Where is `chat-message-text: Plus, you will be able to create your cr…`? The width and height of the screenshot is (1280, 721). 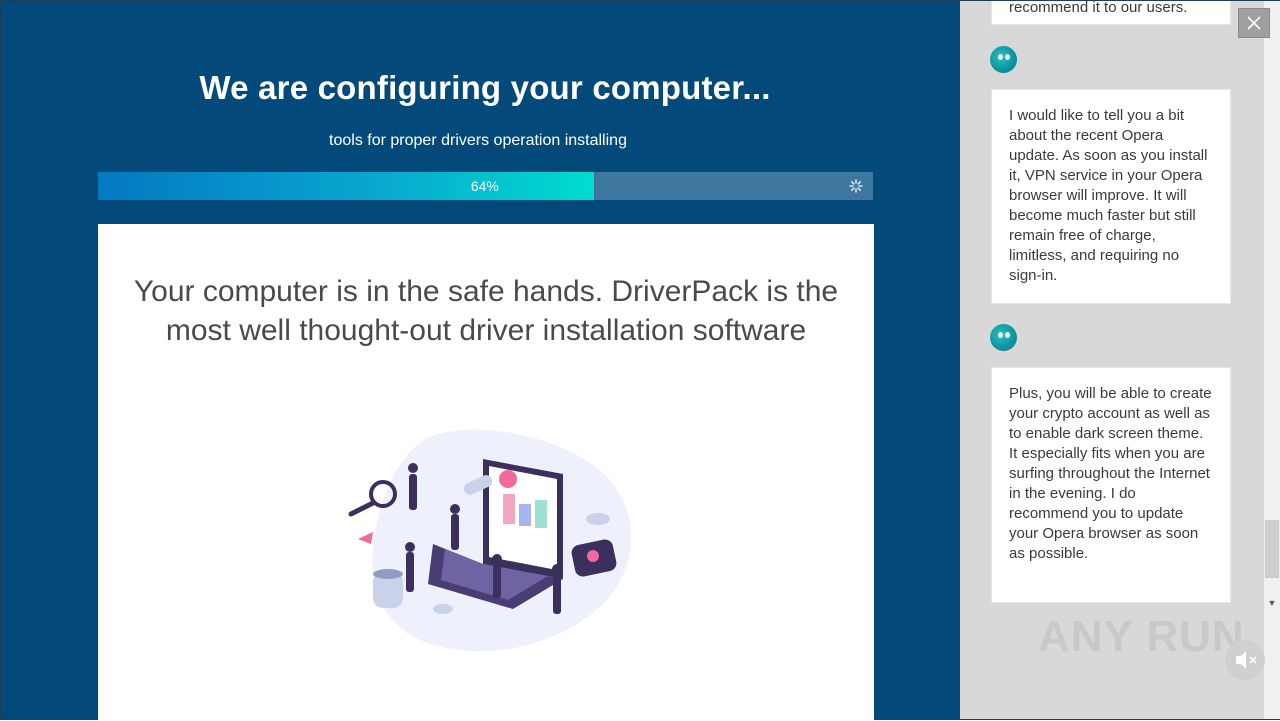
chat-message-text: Plus, you will be able to create your cr… is located at coordinates (1110, 473).